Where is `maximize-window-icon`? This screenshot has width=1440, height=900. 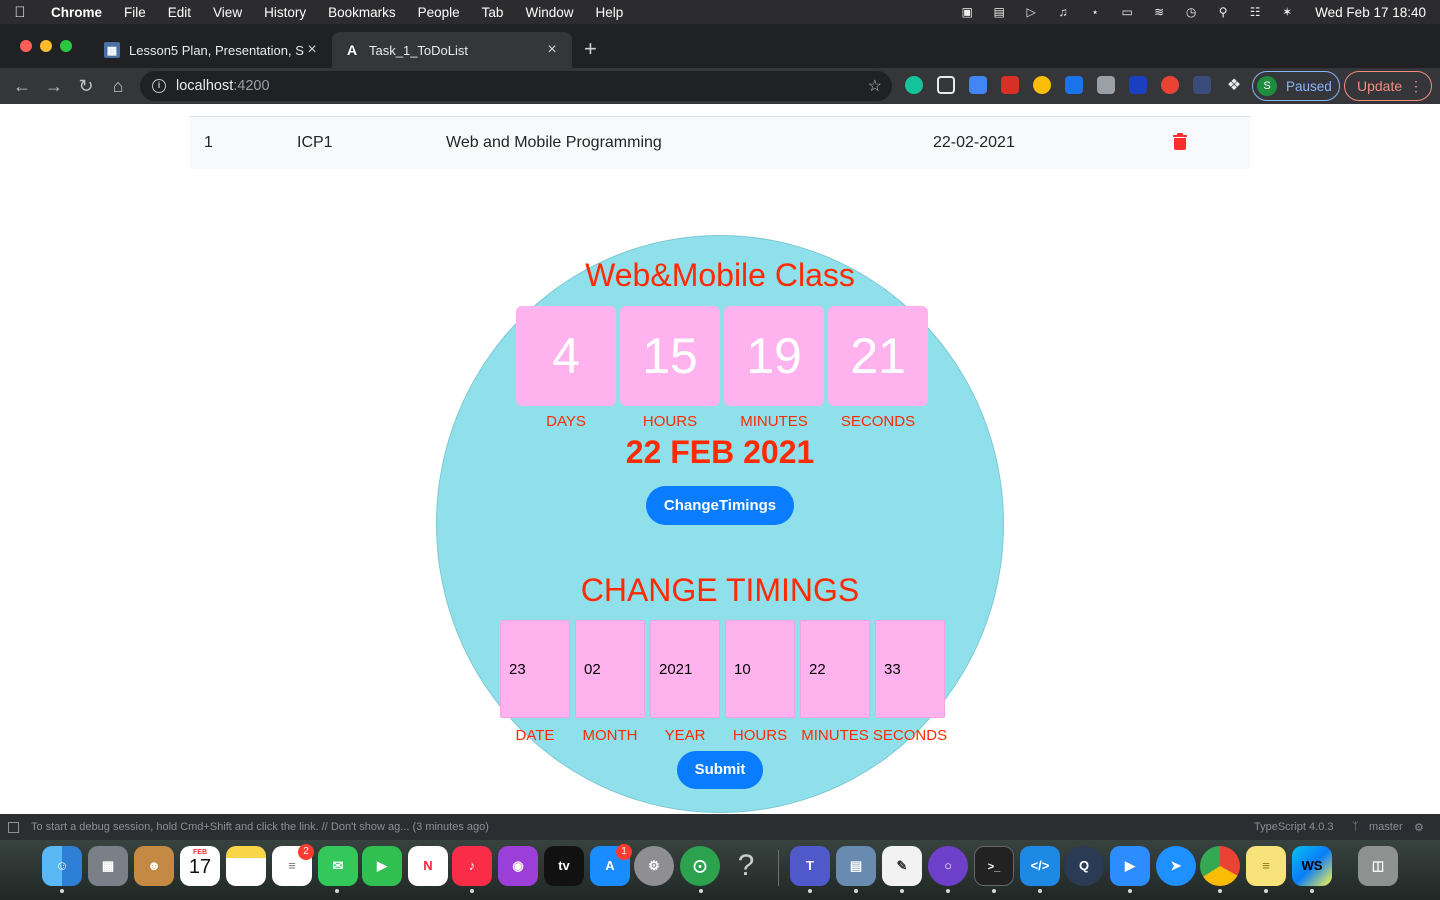
maximize-window-icon is located at coordinates (66, 46).